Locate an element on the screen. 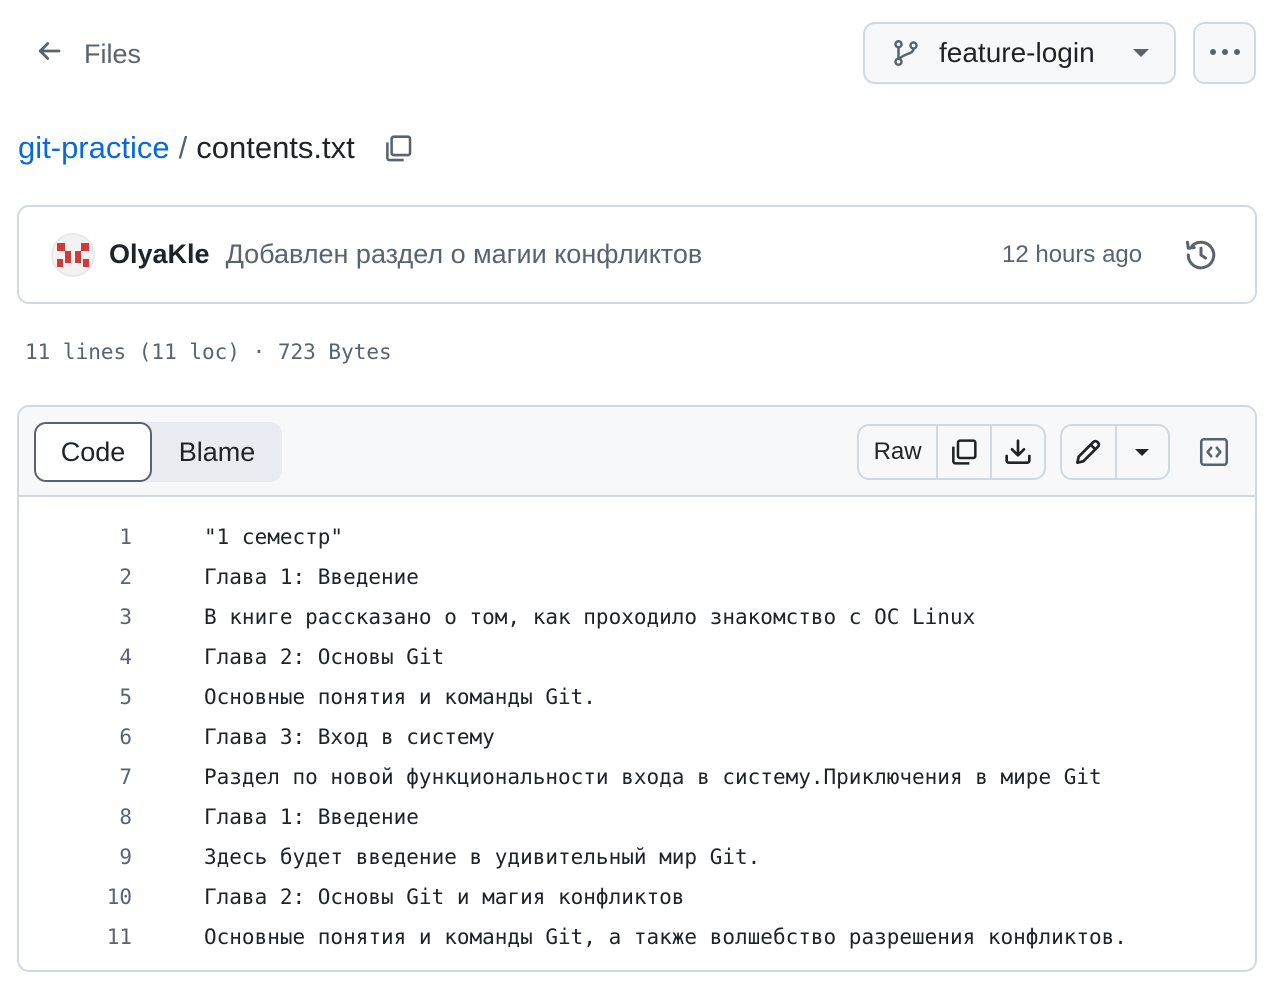 The width and height of the screenshot is (1268, 996). line-text: "1 семестр" is located at coordinates (274, 537).